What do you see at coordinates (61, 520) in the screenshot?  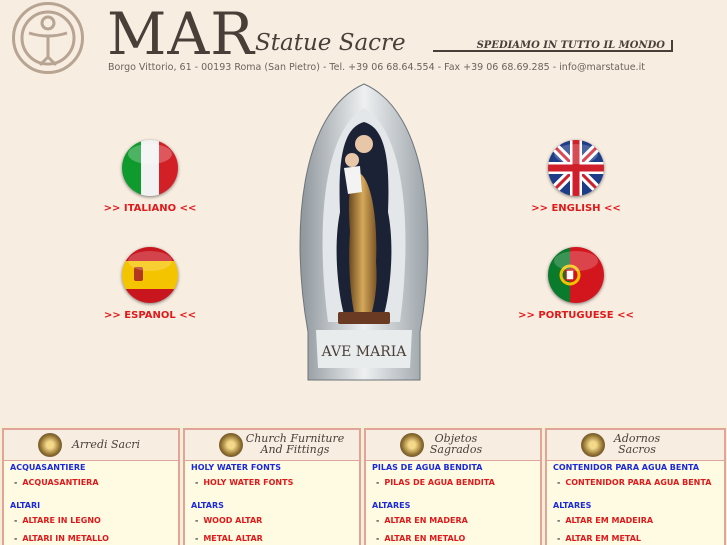 I see `item-label: ALTARE IN LEGNO` at bounding box center [61, 520].